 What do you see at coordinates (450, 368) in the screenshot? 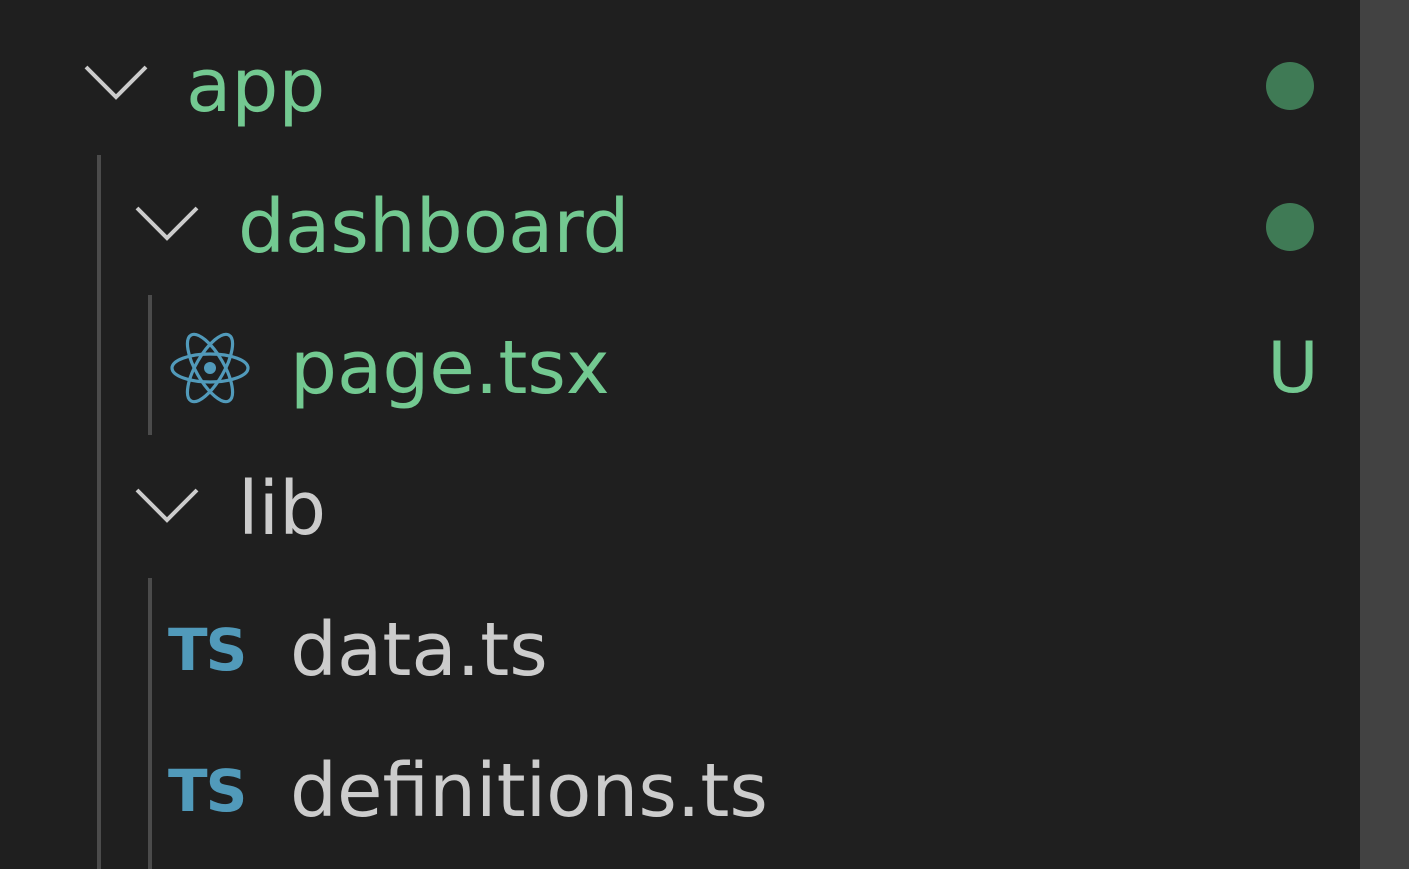
I see `file-label-page-tsx: page.tsx` at bounding box center [450, 368].